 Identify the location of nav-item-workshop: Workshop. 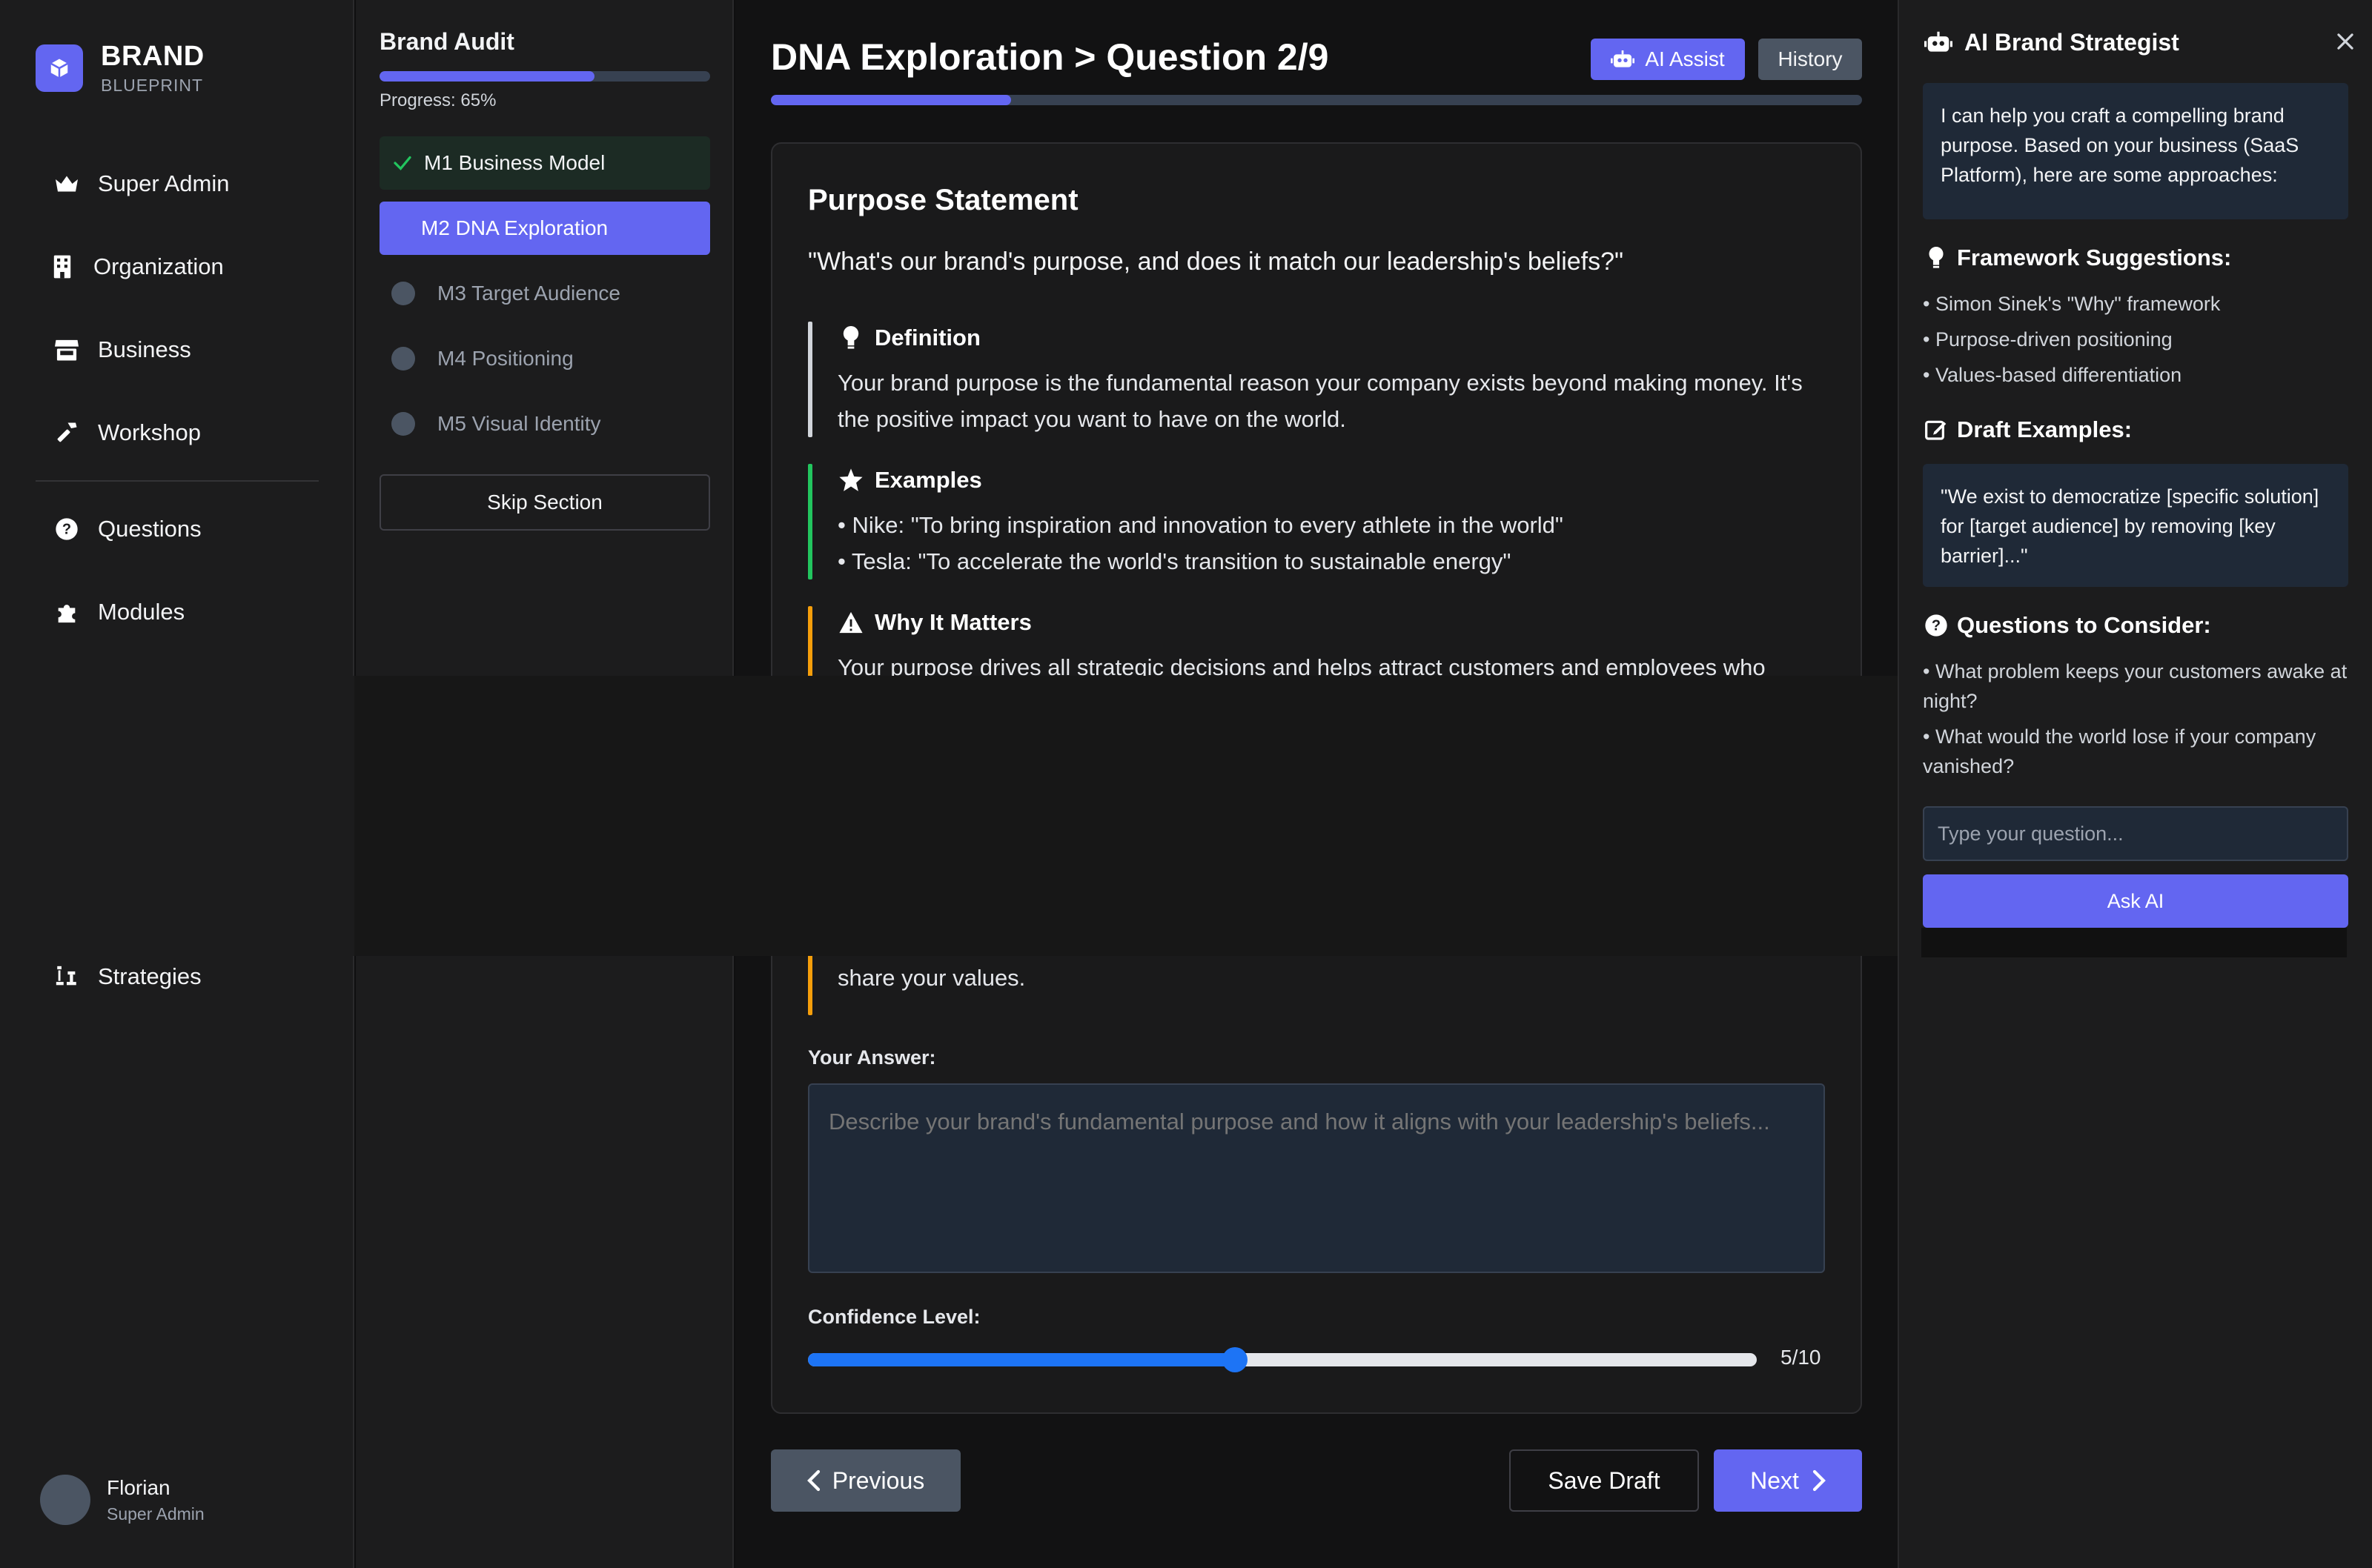
(125, 432).